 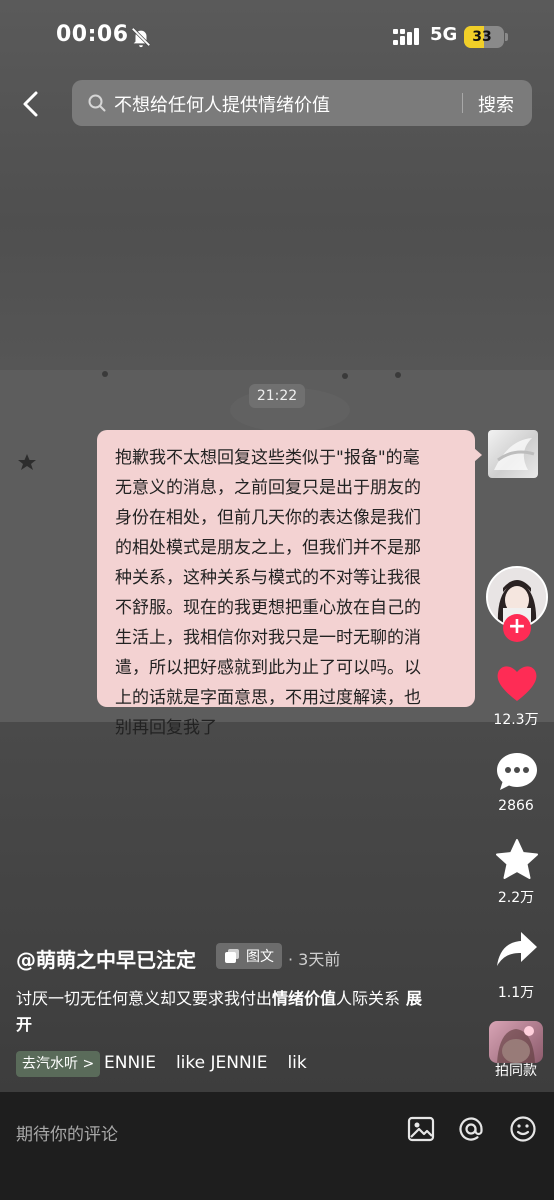 What do you see at coordinates (268, 548) in the screenshot?
I see `message-line: 的相处模式是朋友之上，但我们并不是那` at bounding box center [268, 548].